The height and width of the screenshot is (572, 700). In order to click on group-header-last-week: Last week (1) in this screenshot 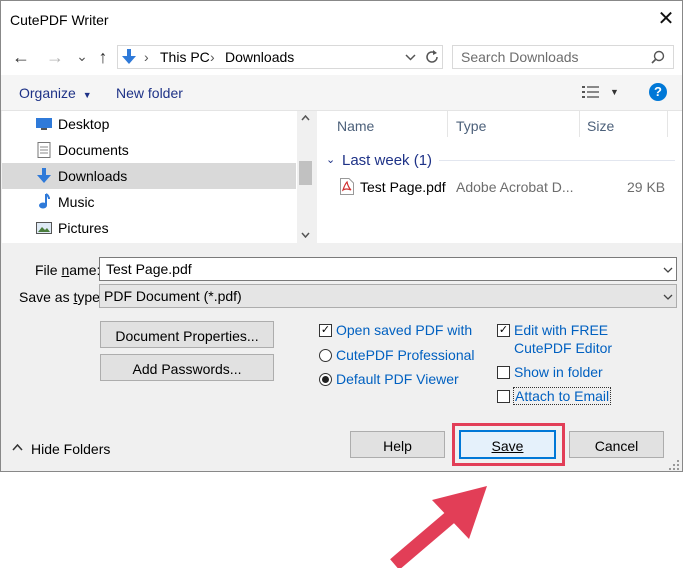, I will do `click(387, 160)`.